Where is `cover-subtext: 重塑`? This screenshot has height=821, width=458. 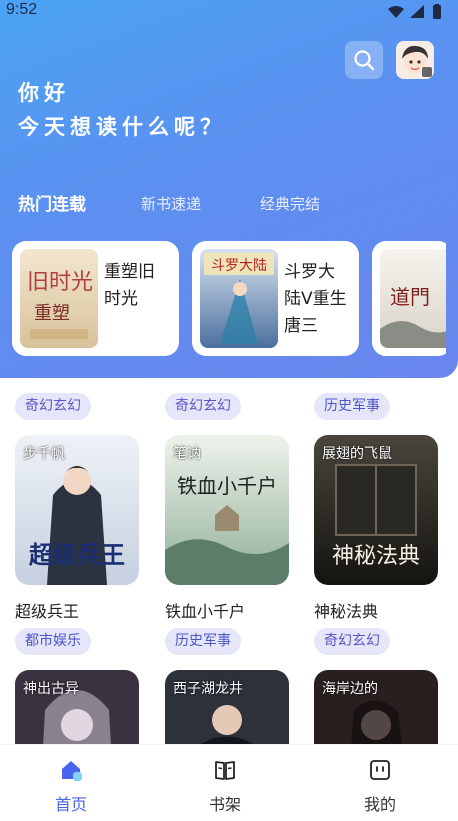 cover-subtext: 重塑 is located at coordinates (52, 313).